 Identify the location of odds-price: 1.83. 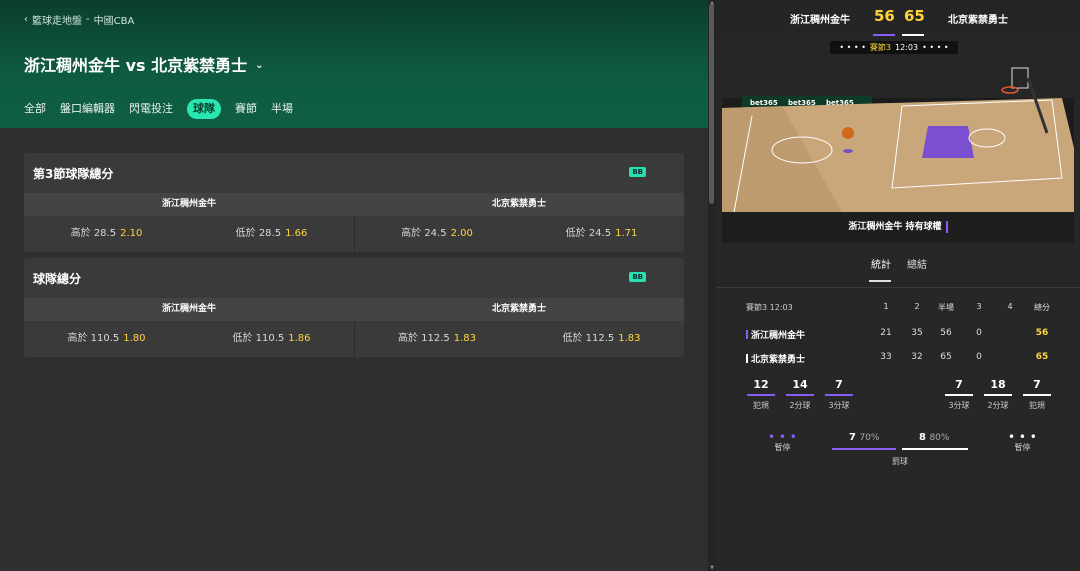
(629, 338).